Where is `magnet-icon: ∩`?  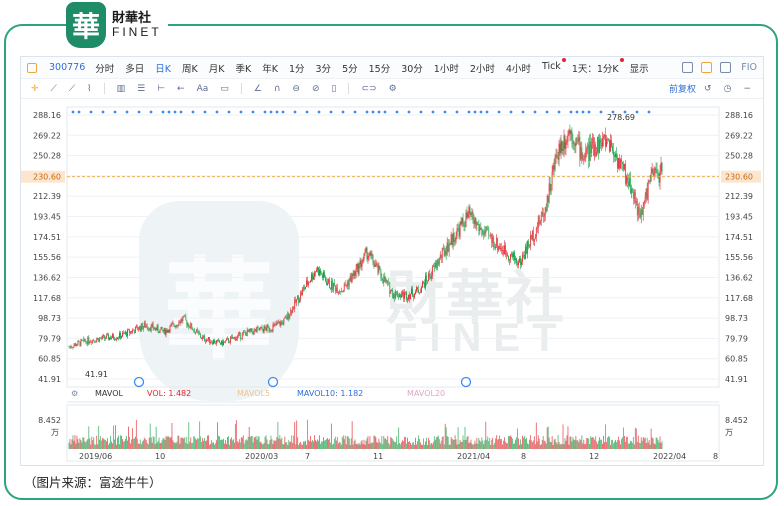
magnet-icon: ∩ is located at coordinates (277, 89).